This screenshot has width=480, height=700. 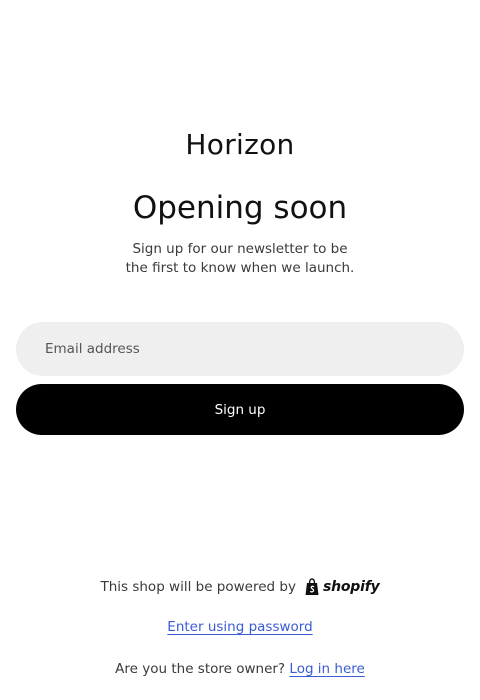 What do you see at coordinates (240, 249) in the screenshot?
I see `newsletter-description-line-1: Sign up for our newsletter to be` at bounding box center [240, 249].